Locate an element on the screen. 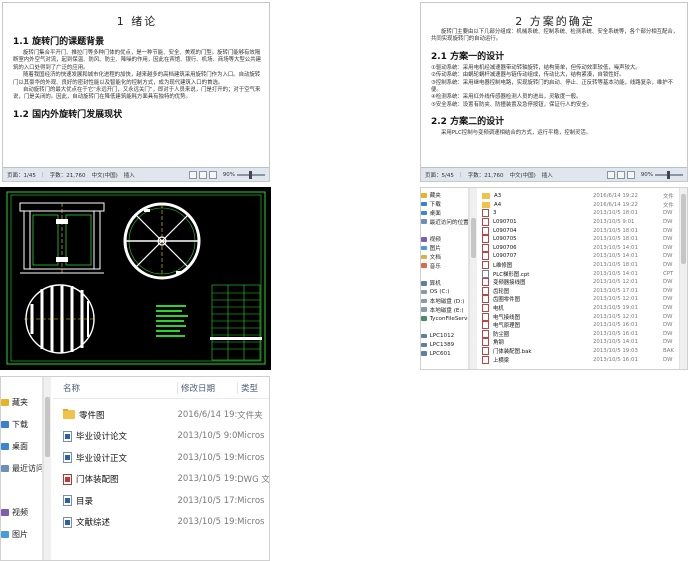  file-row: 上横梁 2013/10/5 16:01 DW is located at coordinates (578, 359).